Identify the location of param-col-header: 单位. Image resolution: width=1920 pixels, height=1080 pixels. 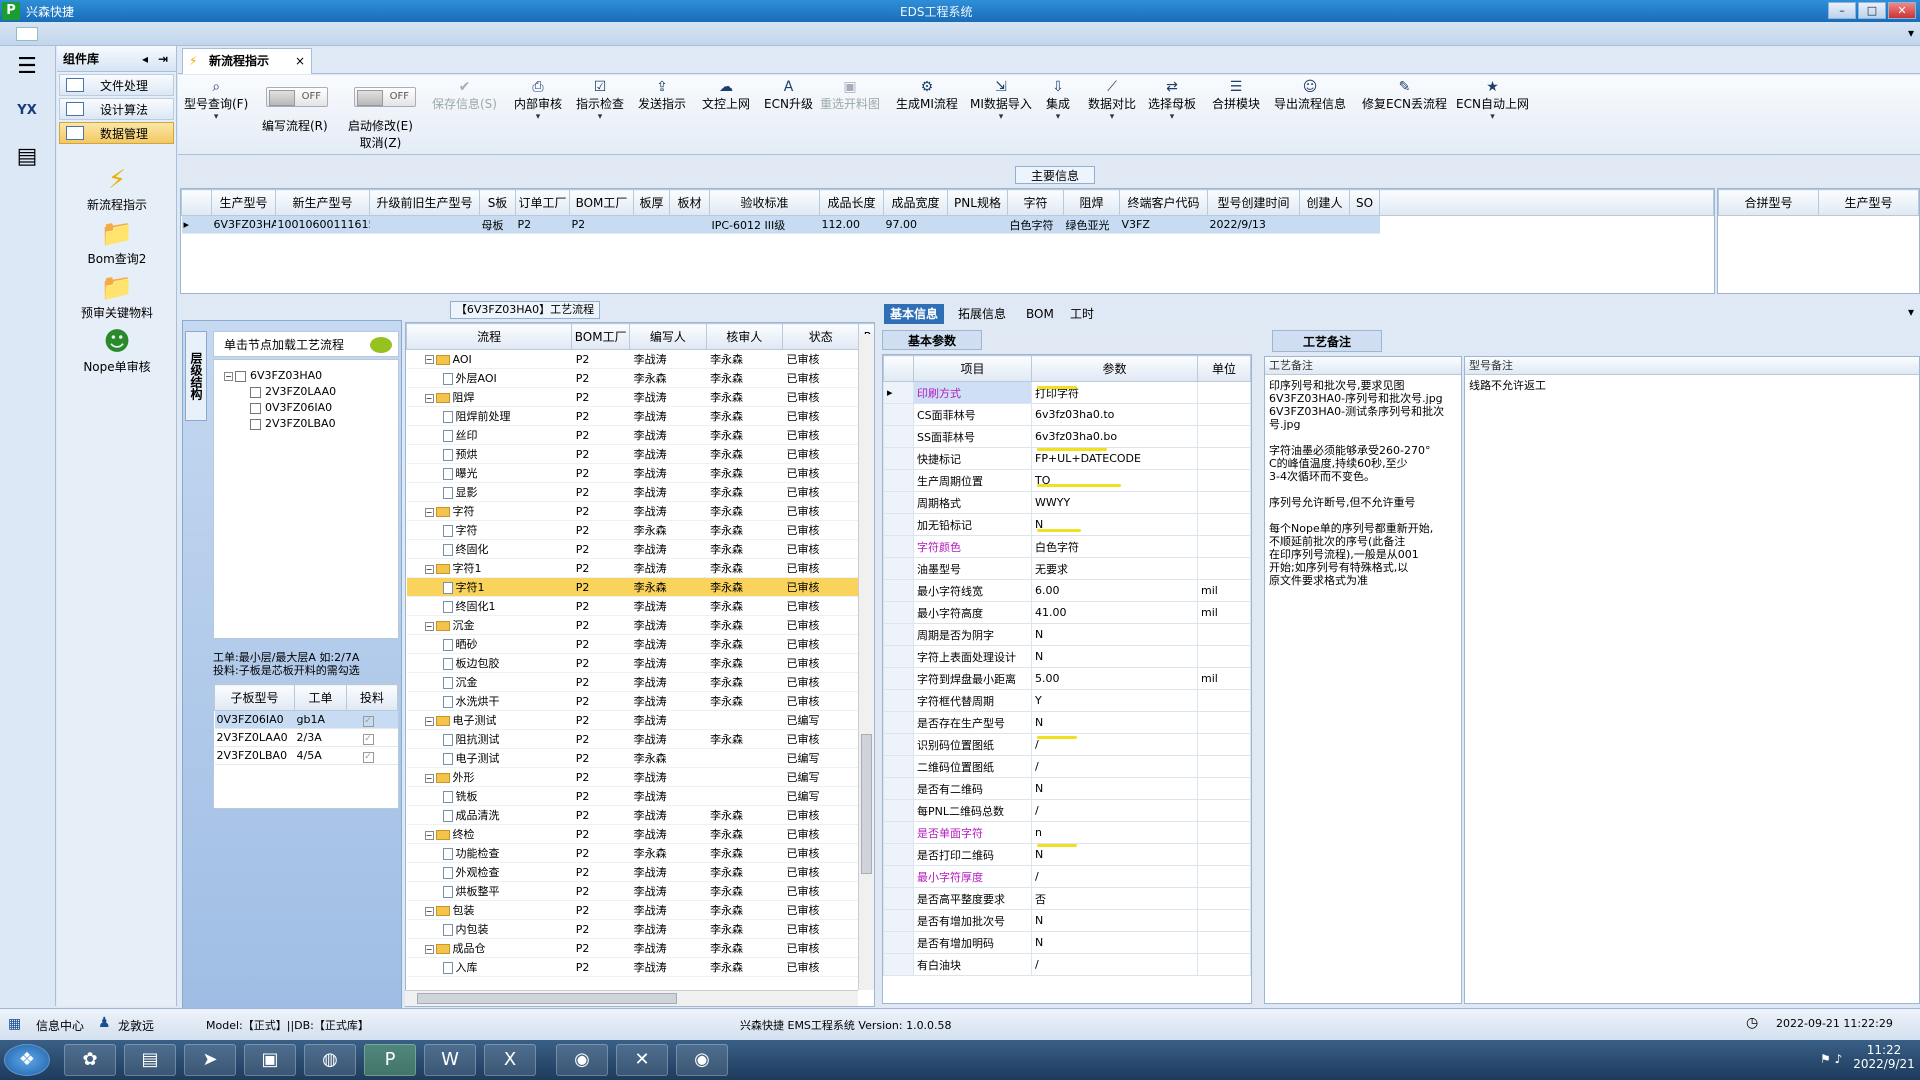
(1224, 368).